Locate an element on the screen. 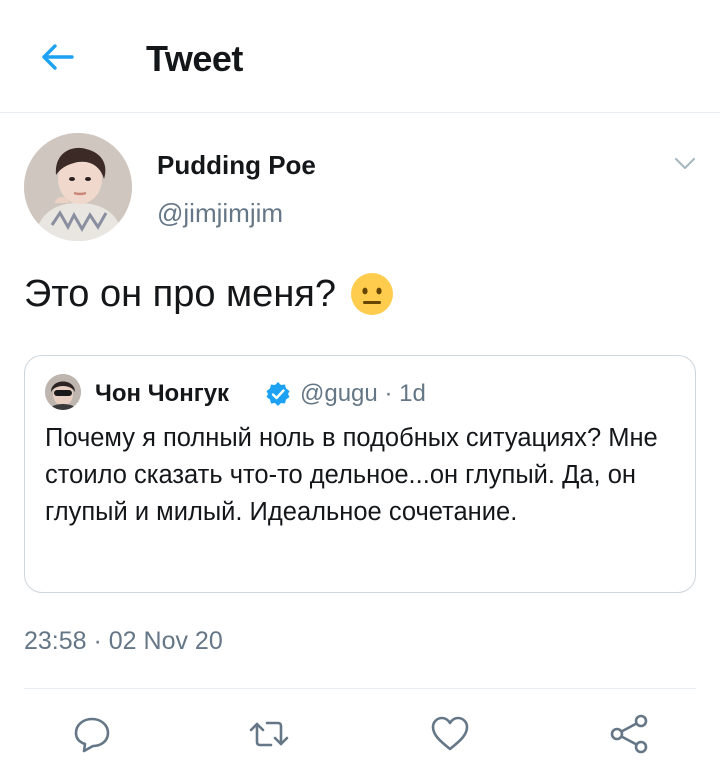  top-bar: Tweet is located at coordinates (360, 56).